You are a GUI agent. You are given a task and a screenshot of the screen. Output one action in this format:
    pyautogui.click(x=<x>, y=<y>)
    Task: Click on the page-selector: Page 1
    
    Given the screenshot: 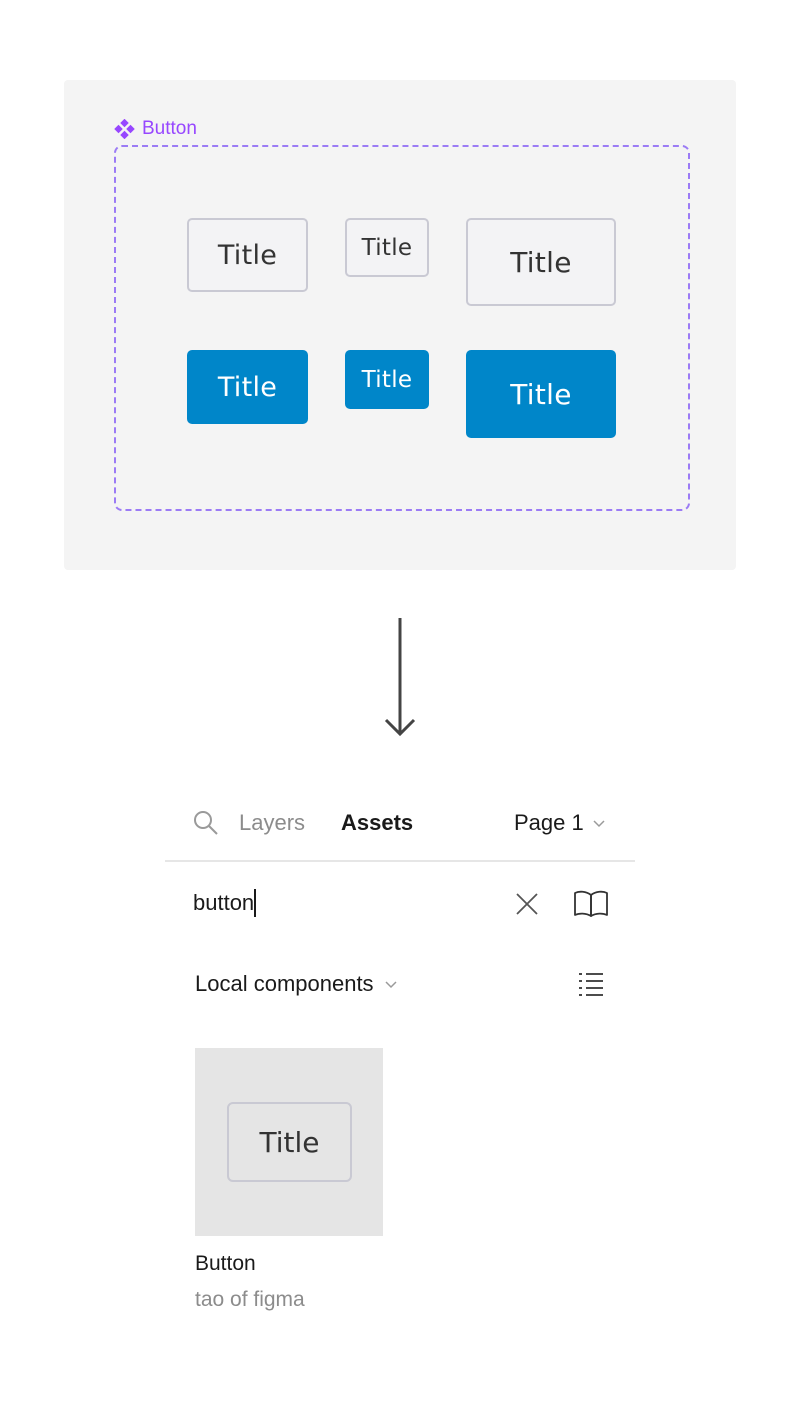 What is the action you would take?
    pyautogui.click(x=560, y=823)
    